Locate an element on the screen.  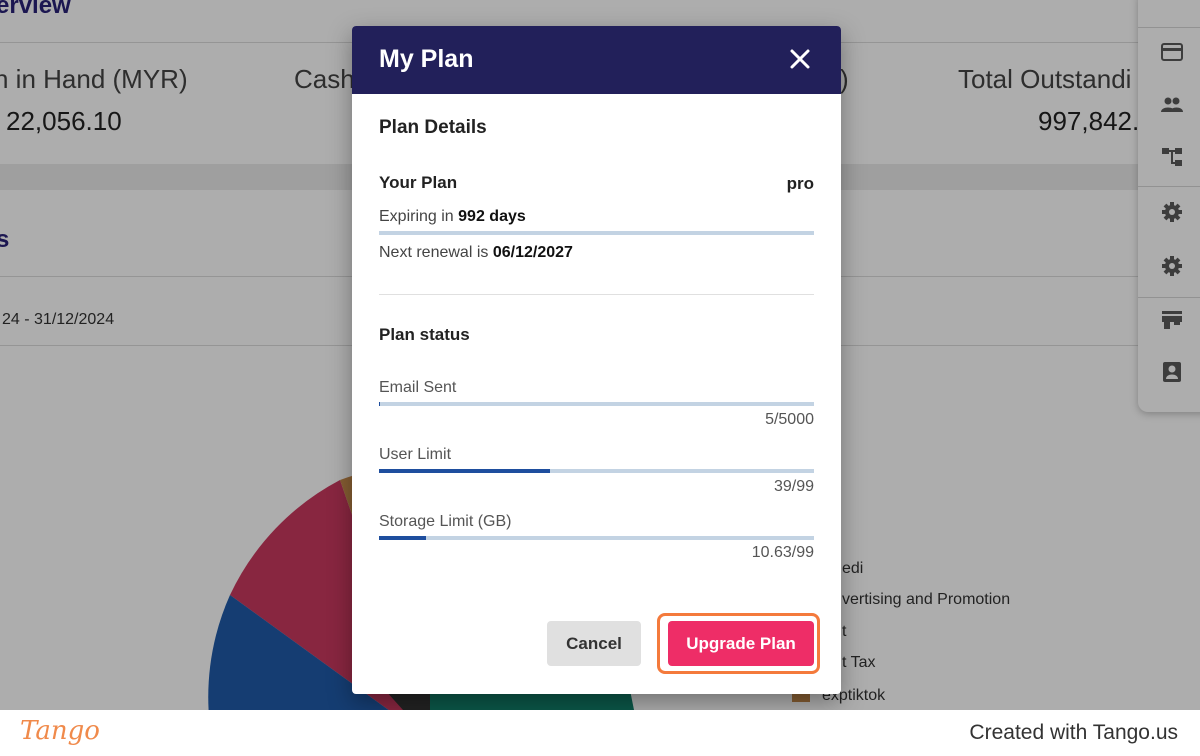
renewal-text: Next renewal is 06/12/2027 is located at coordinates (476, 253).